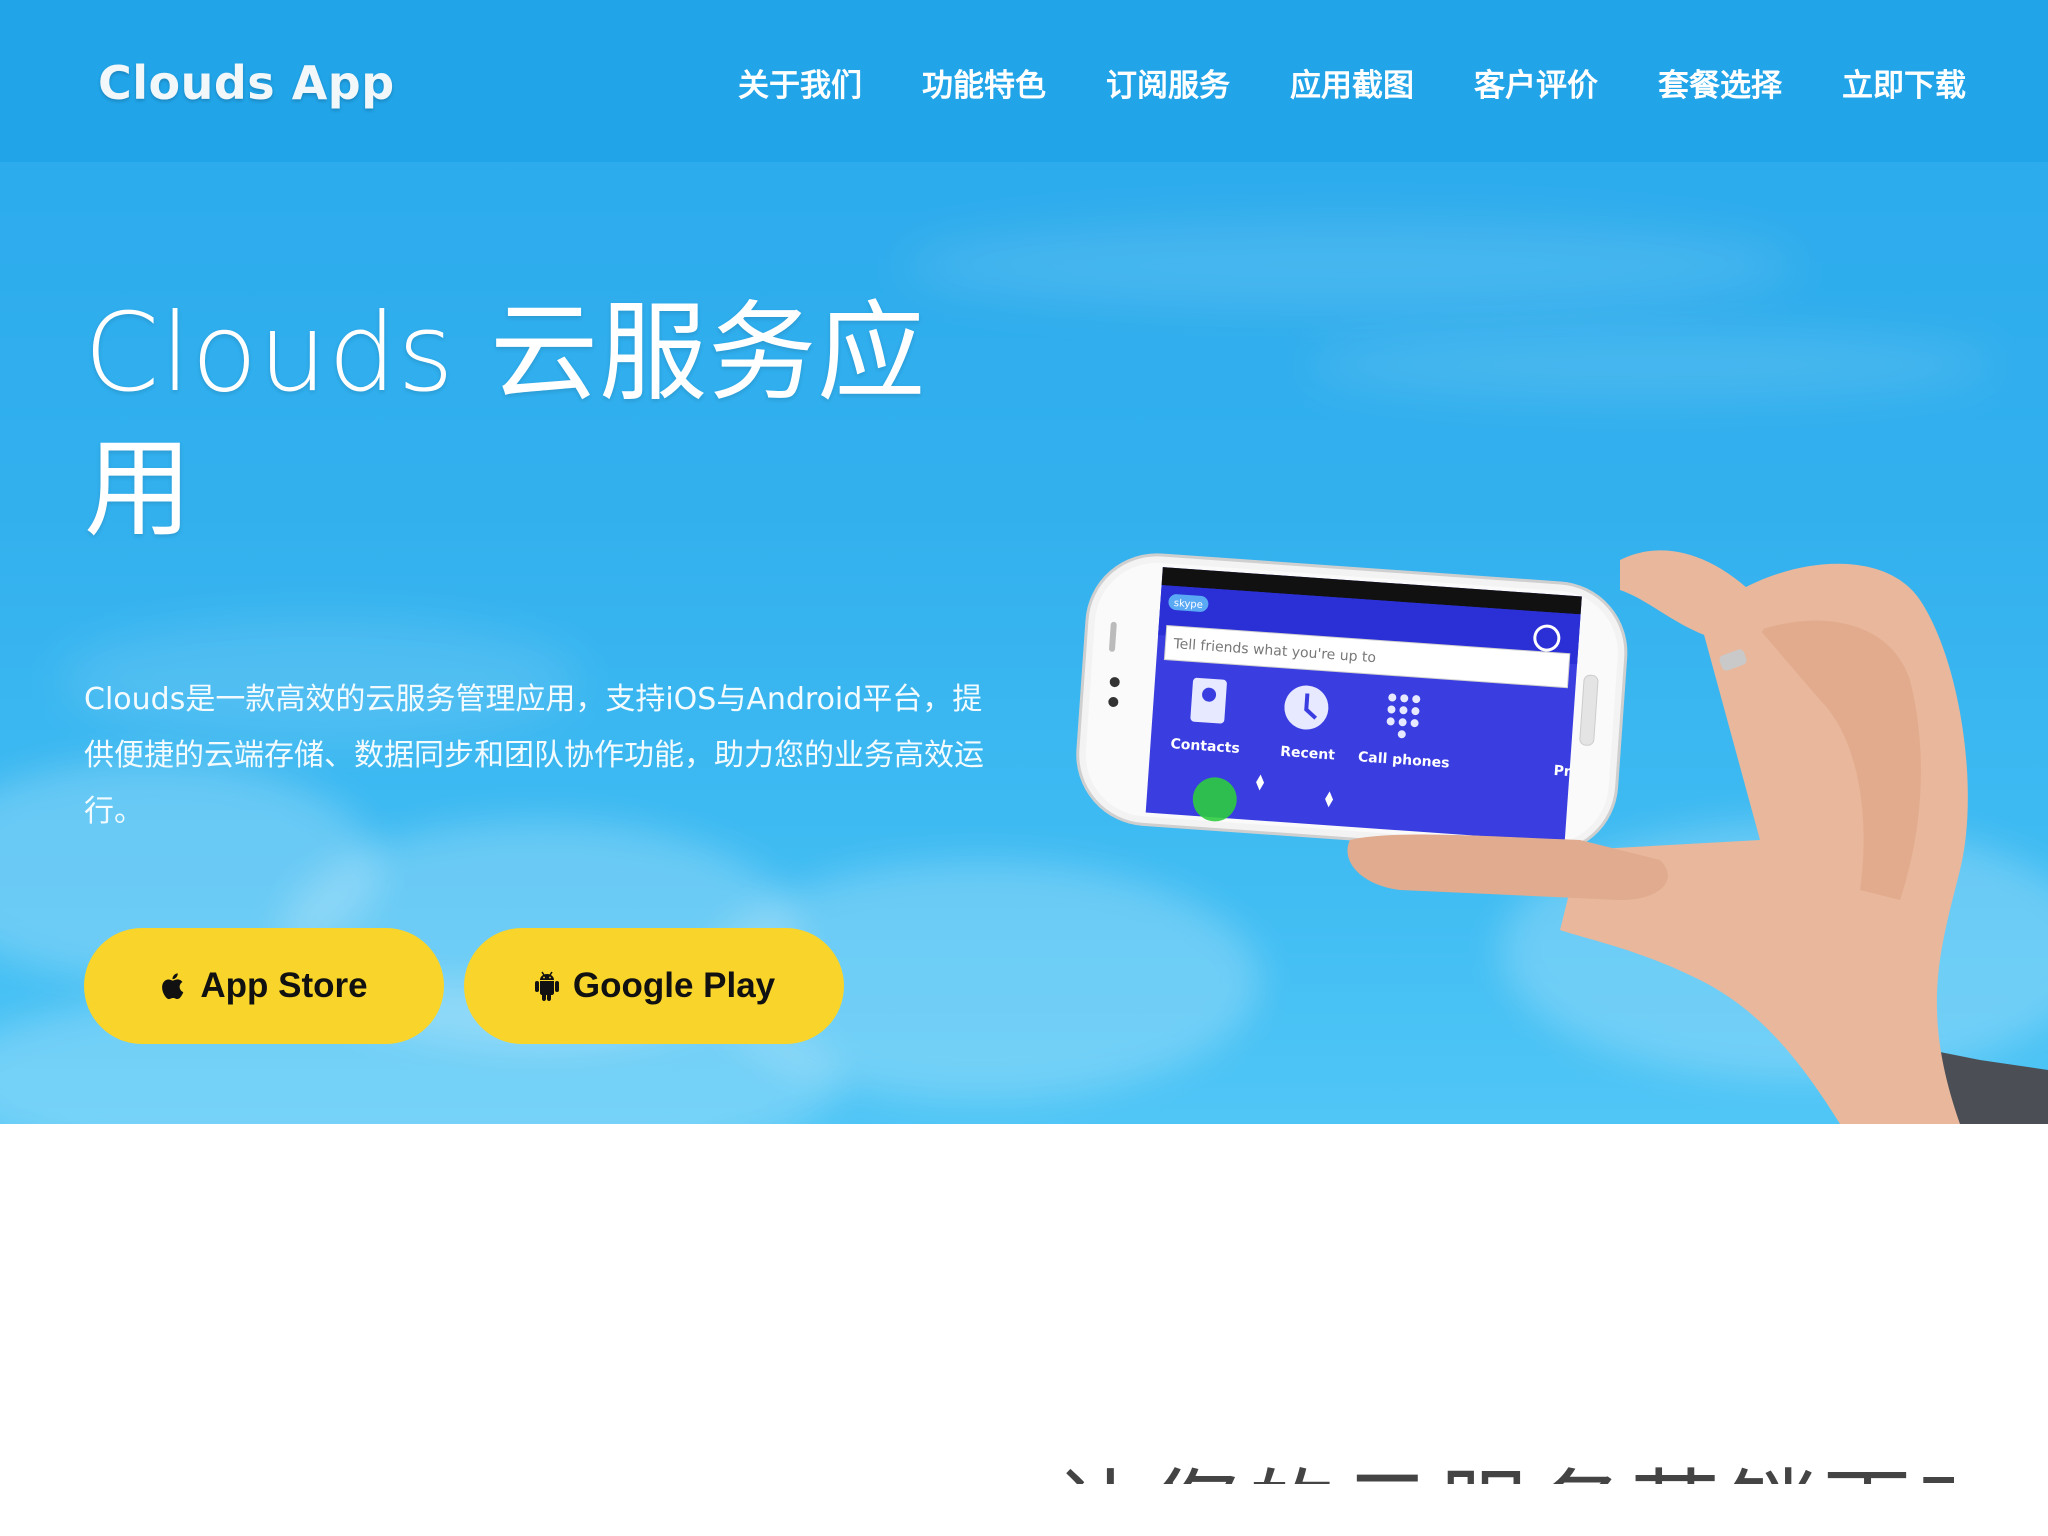 This screenshot has height=1536, width=2048. I want to click on google-play-label: Google Play, so click(674, 985).